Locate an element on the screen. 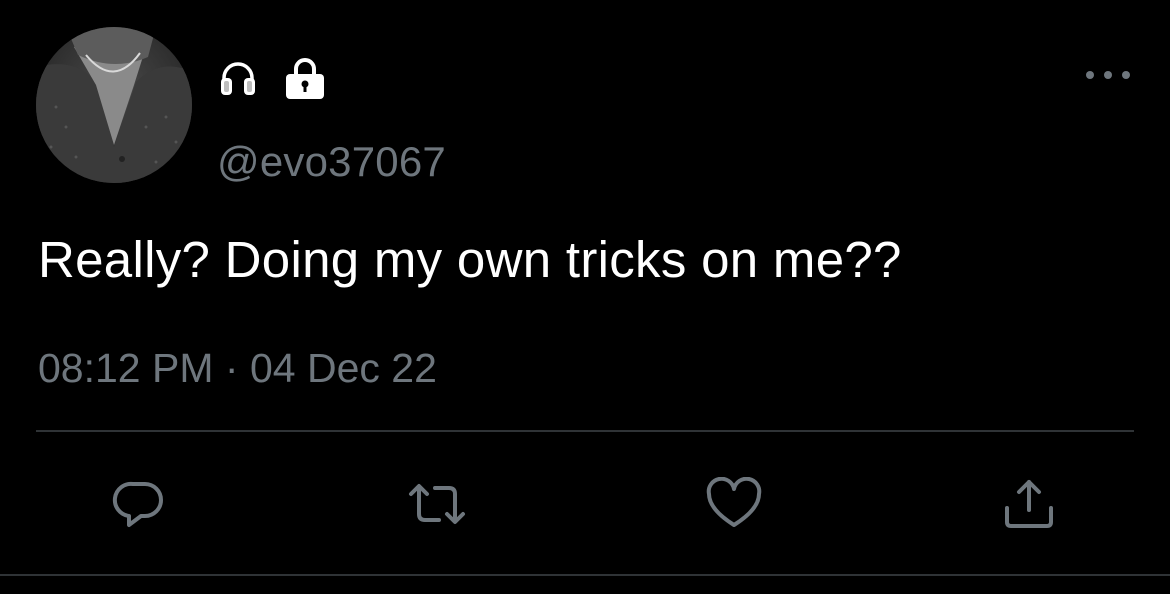  heart-icon is located at coordinates (734, 502).